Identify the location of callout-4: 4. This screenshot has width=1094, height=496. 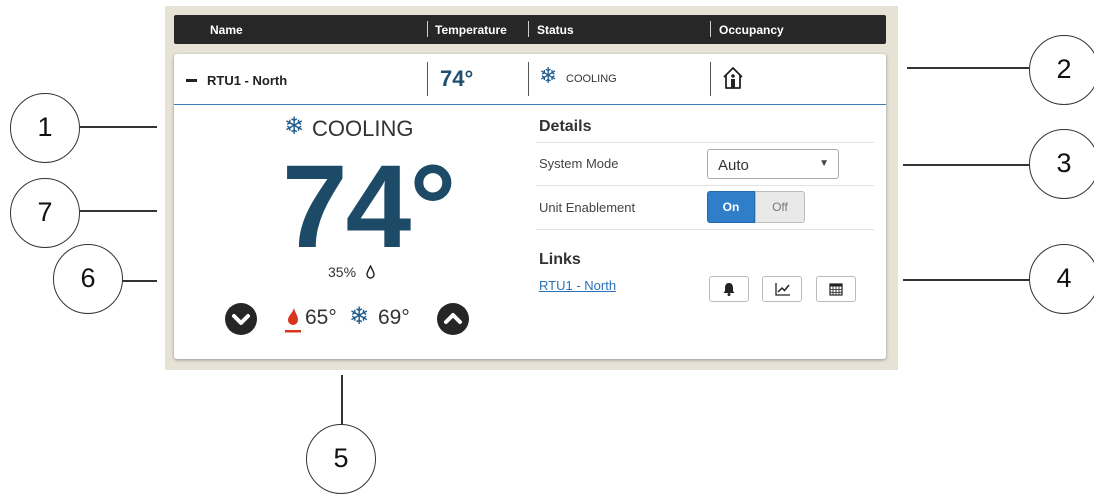
(1061, 279).